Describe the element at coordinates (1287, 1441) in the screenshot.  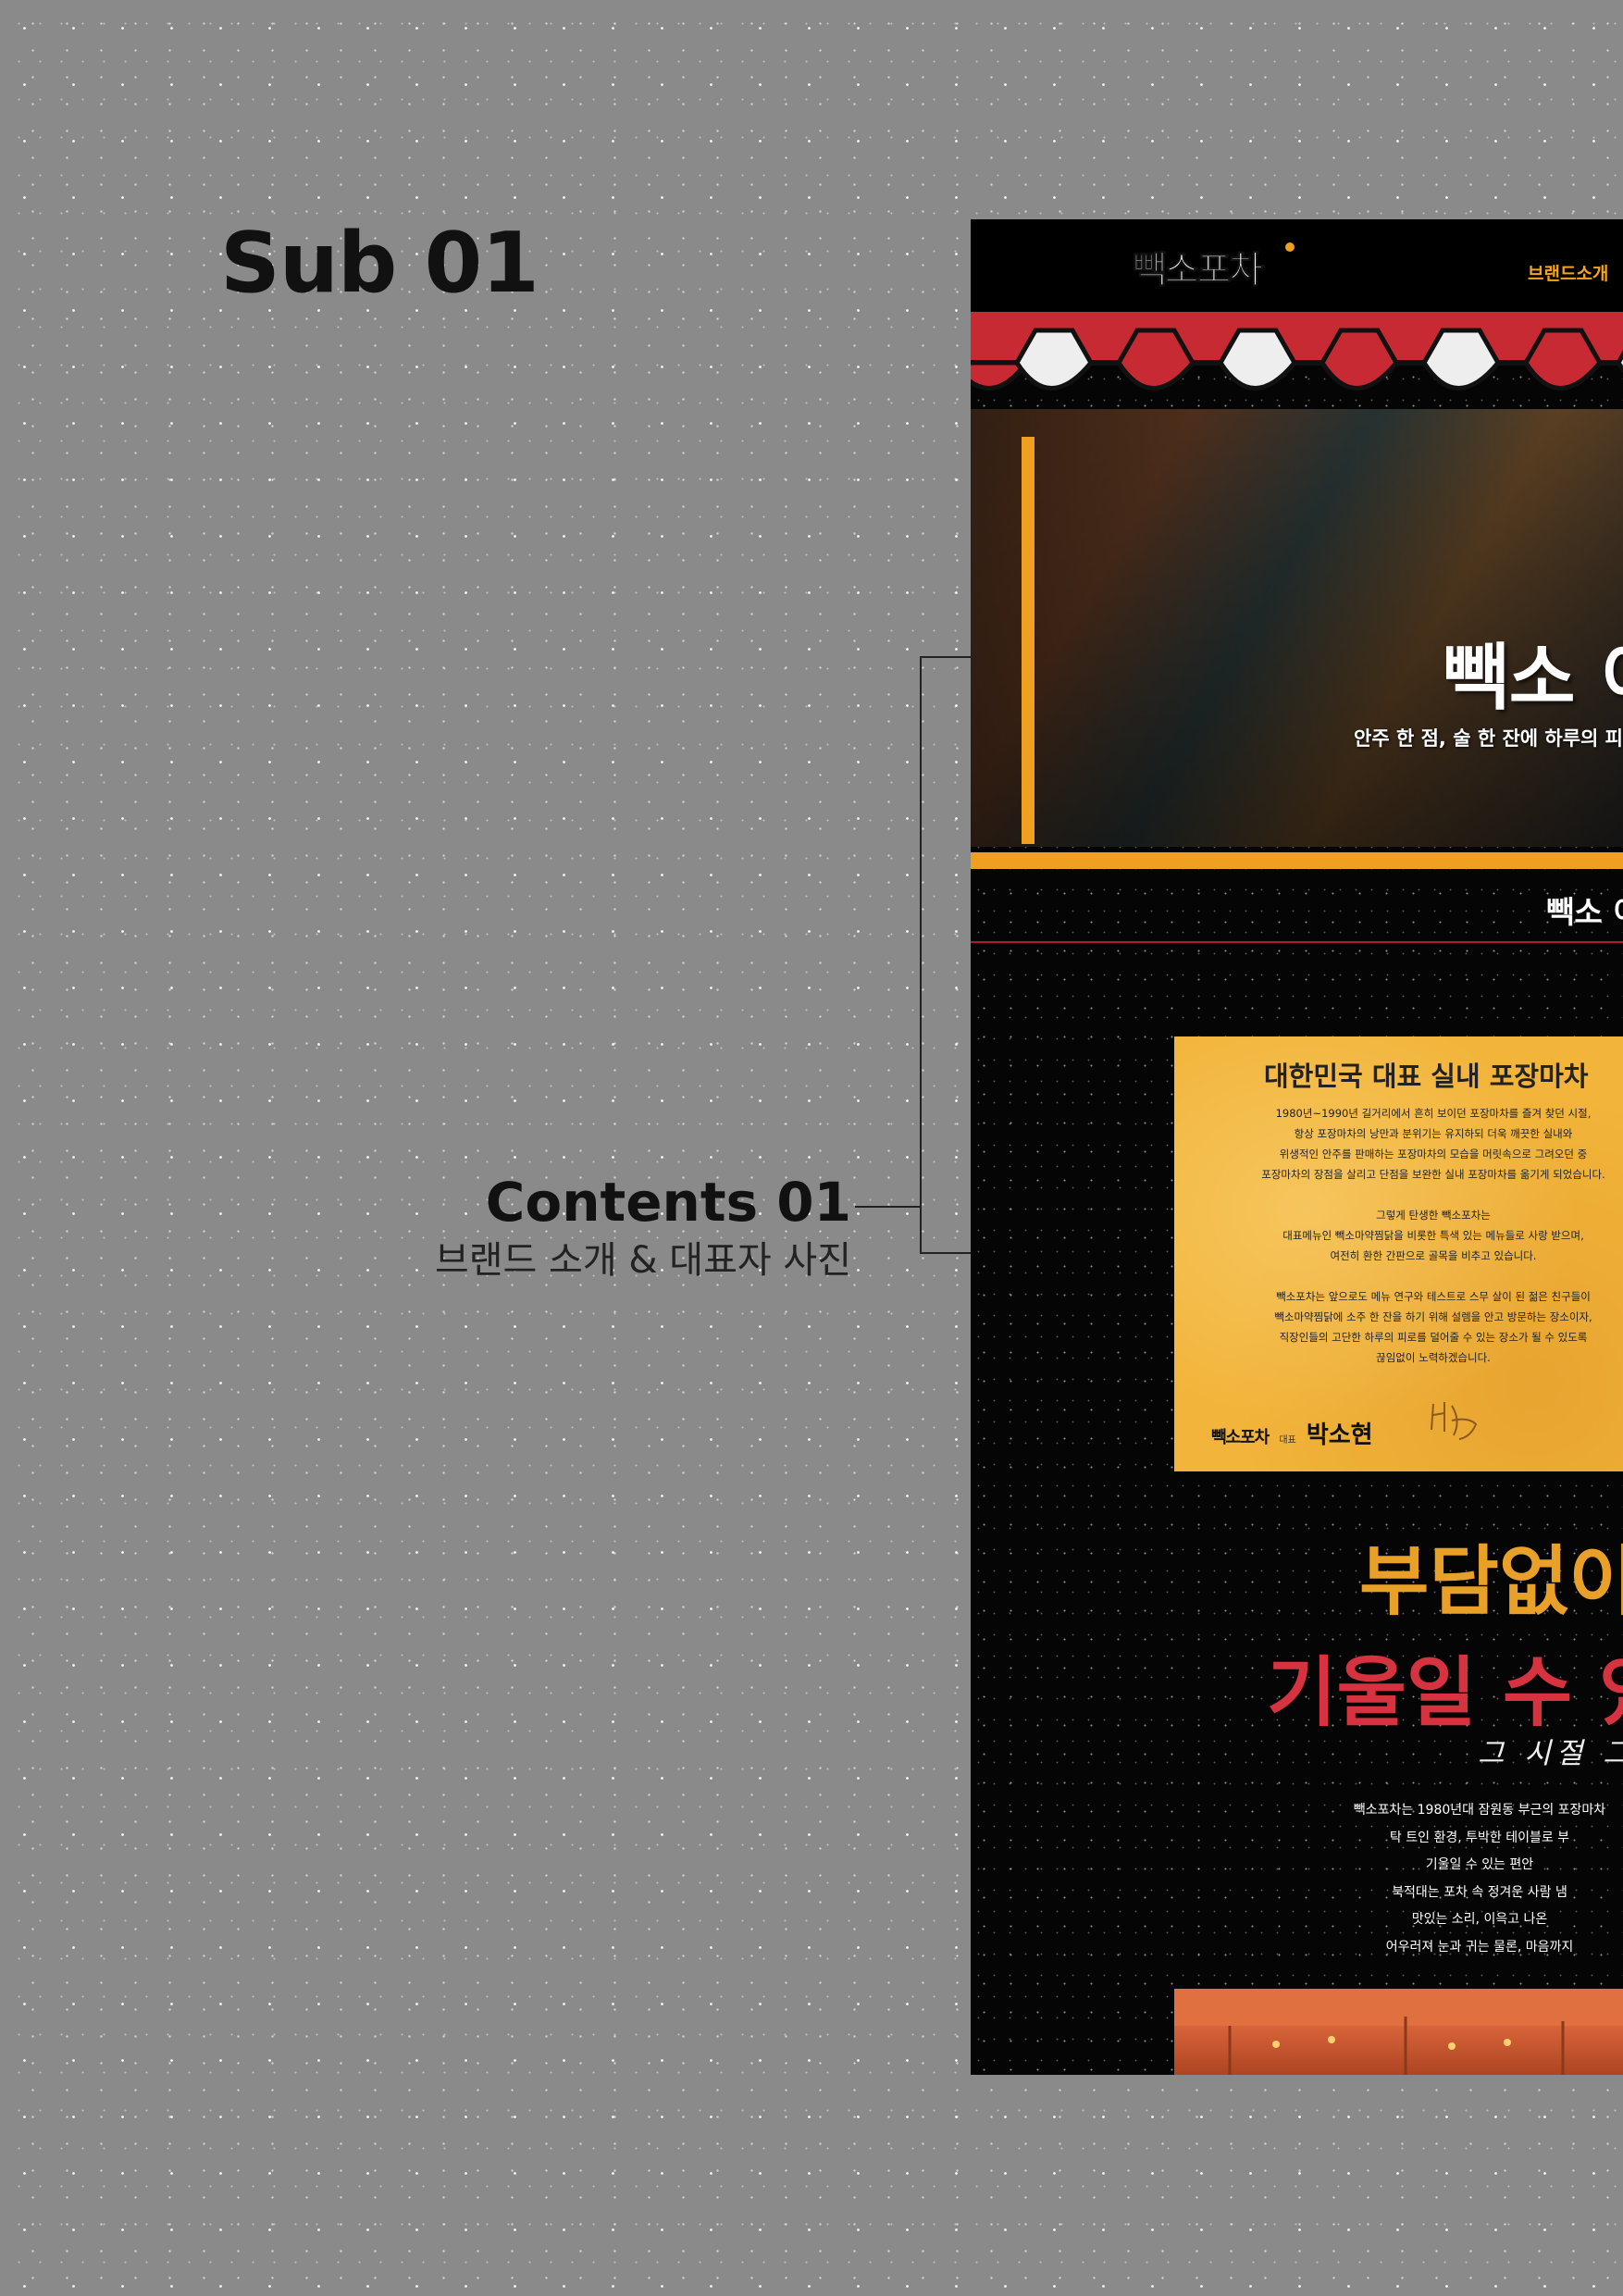
I see `signature-role: 대표` at that location.